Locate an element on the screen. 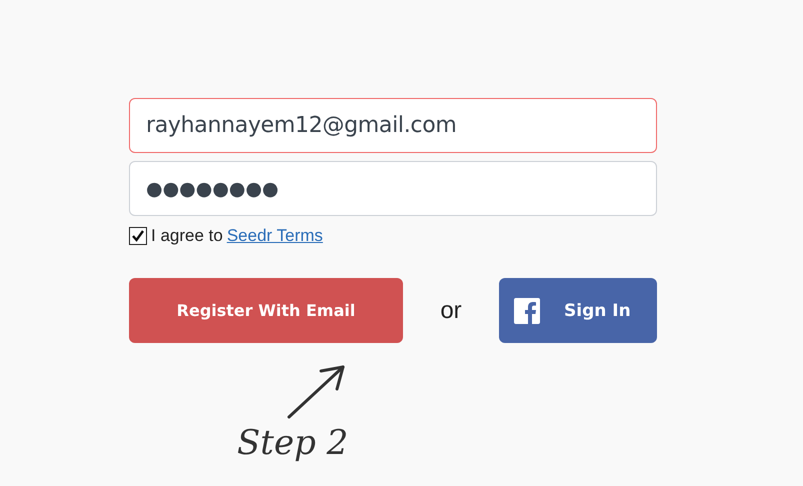 This screenshot has width=803, height=486. password-field: ●●●●●●●● is located at coordinates (393, 188).